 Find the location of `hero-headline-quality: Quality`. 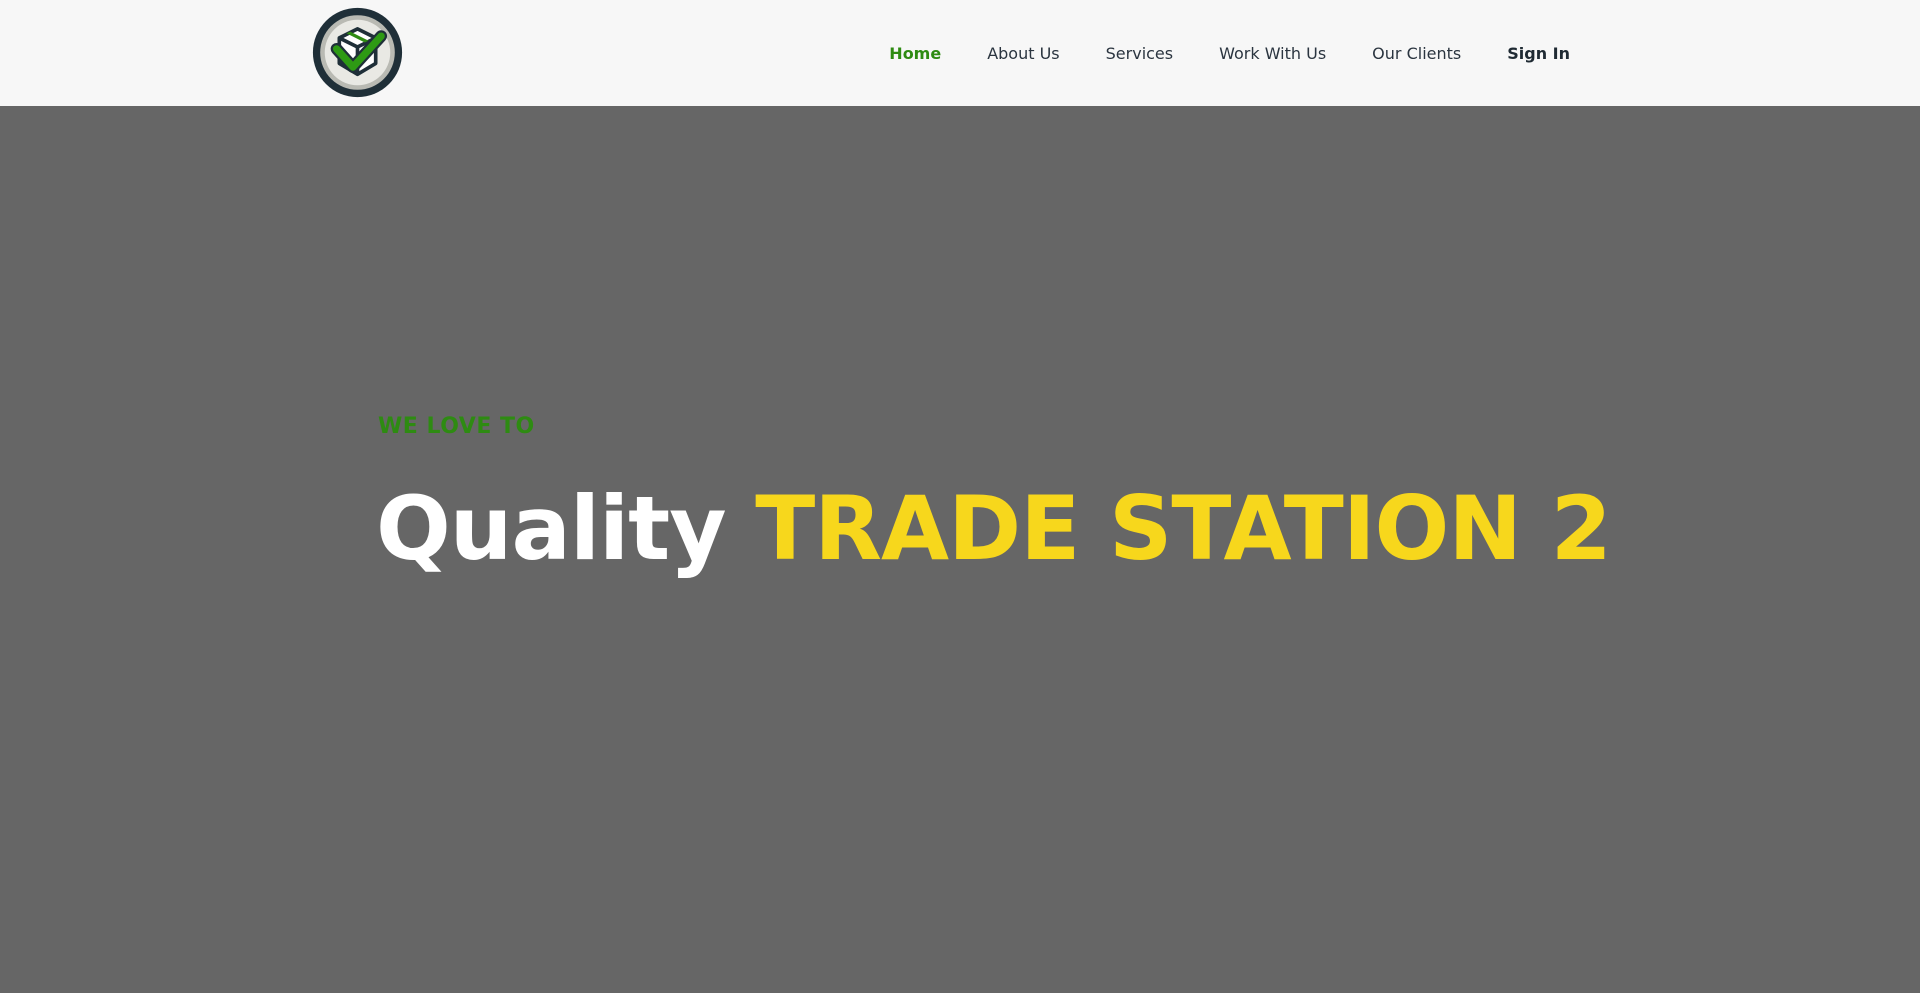

hero-headline-quality: Quality is located at coordinates (551, 528).